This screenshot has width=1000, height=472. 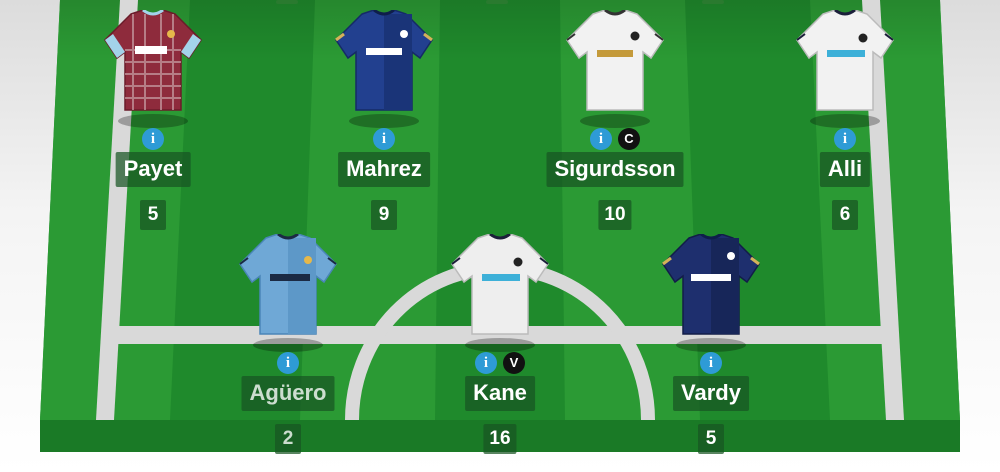 I want to click on player-name: Kane, so click(x=500, y=393).